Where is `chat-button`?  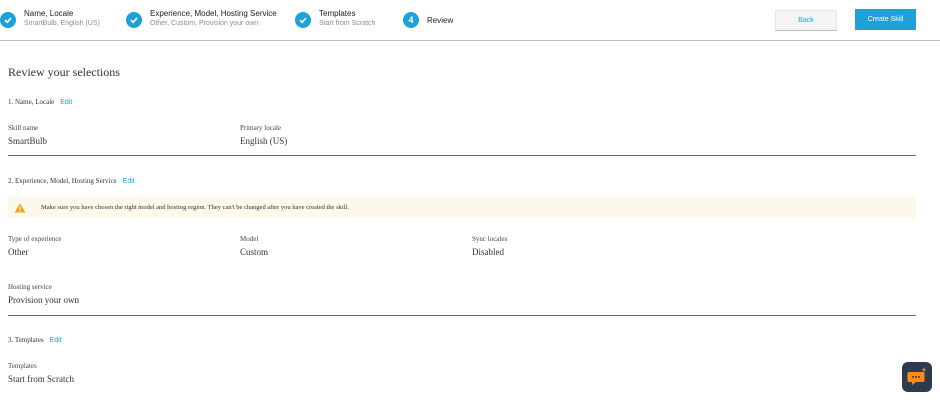
chat-button is located at coordinates (917, 377).